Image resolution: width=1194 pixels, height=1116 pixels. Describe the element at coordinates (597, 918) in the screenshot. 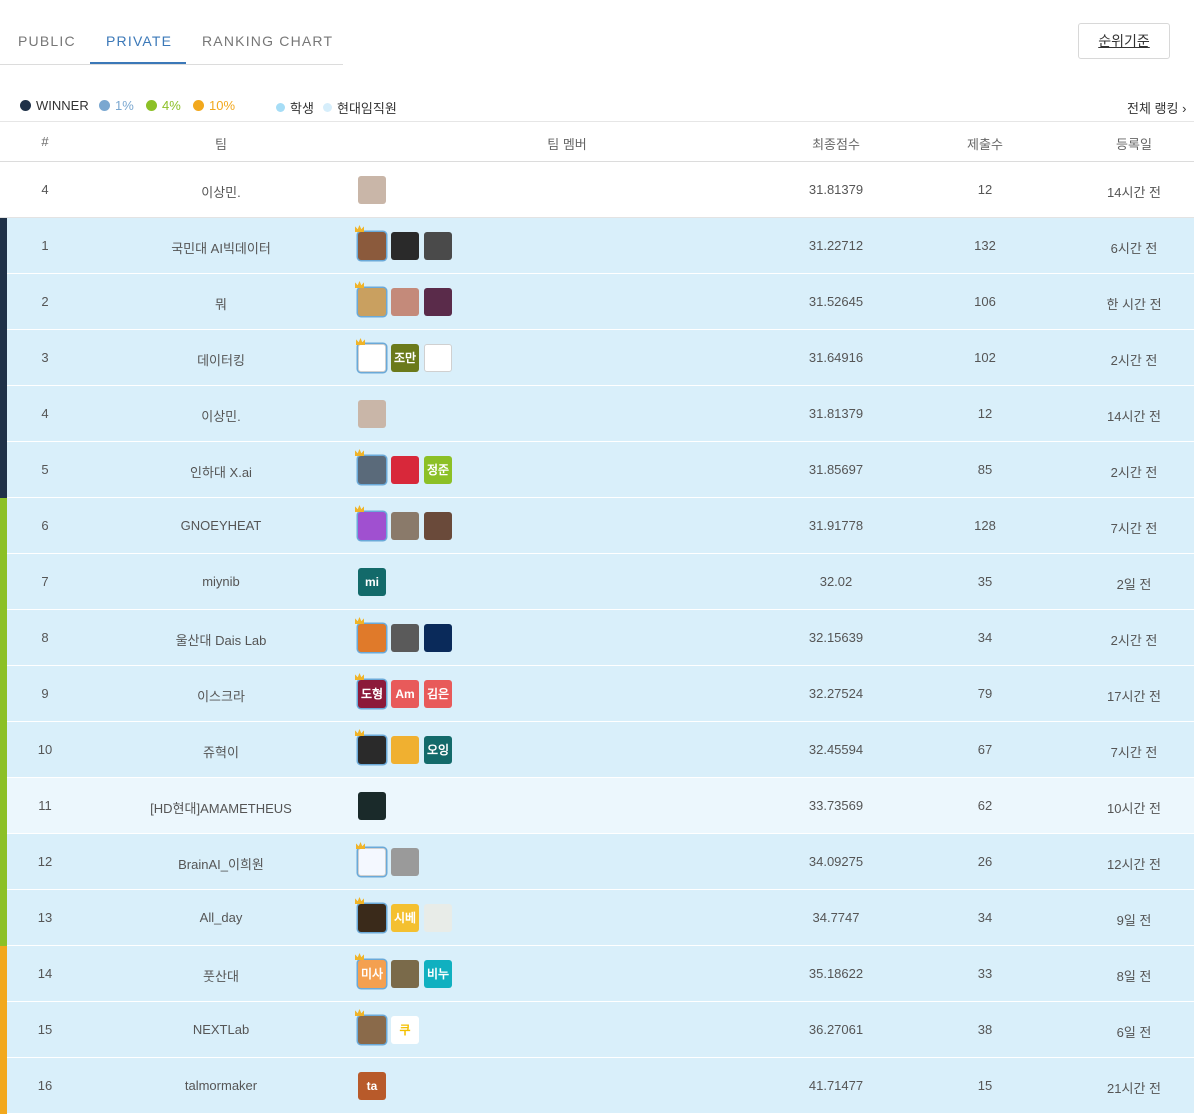

I see `table-row: 13 All_day 34.7747 34 9일 전 시베` at that location.